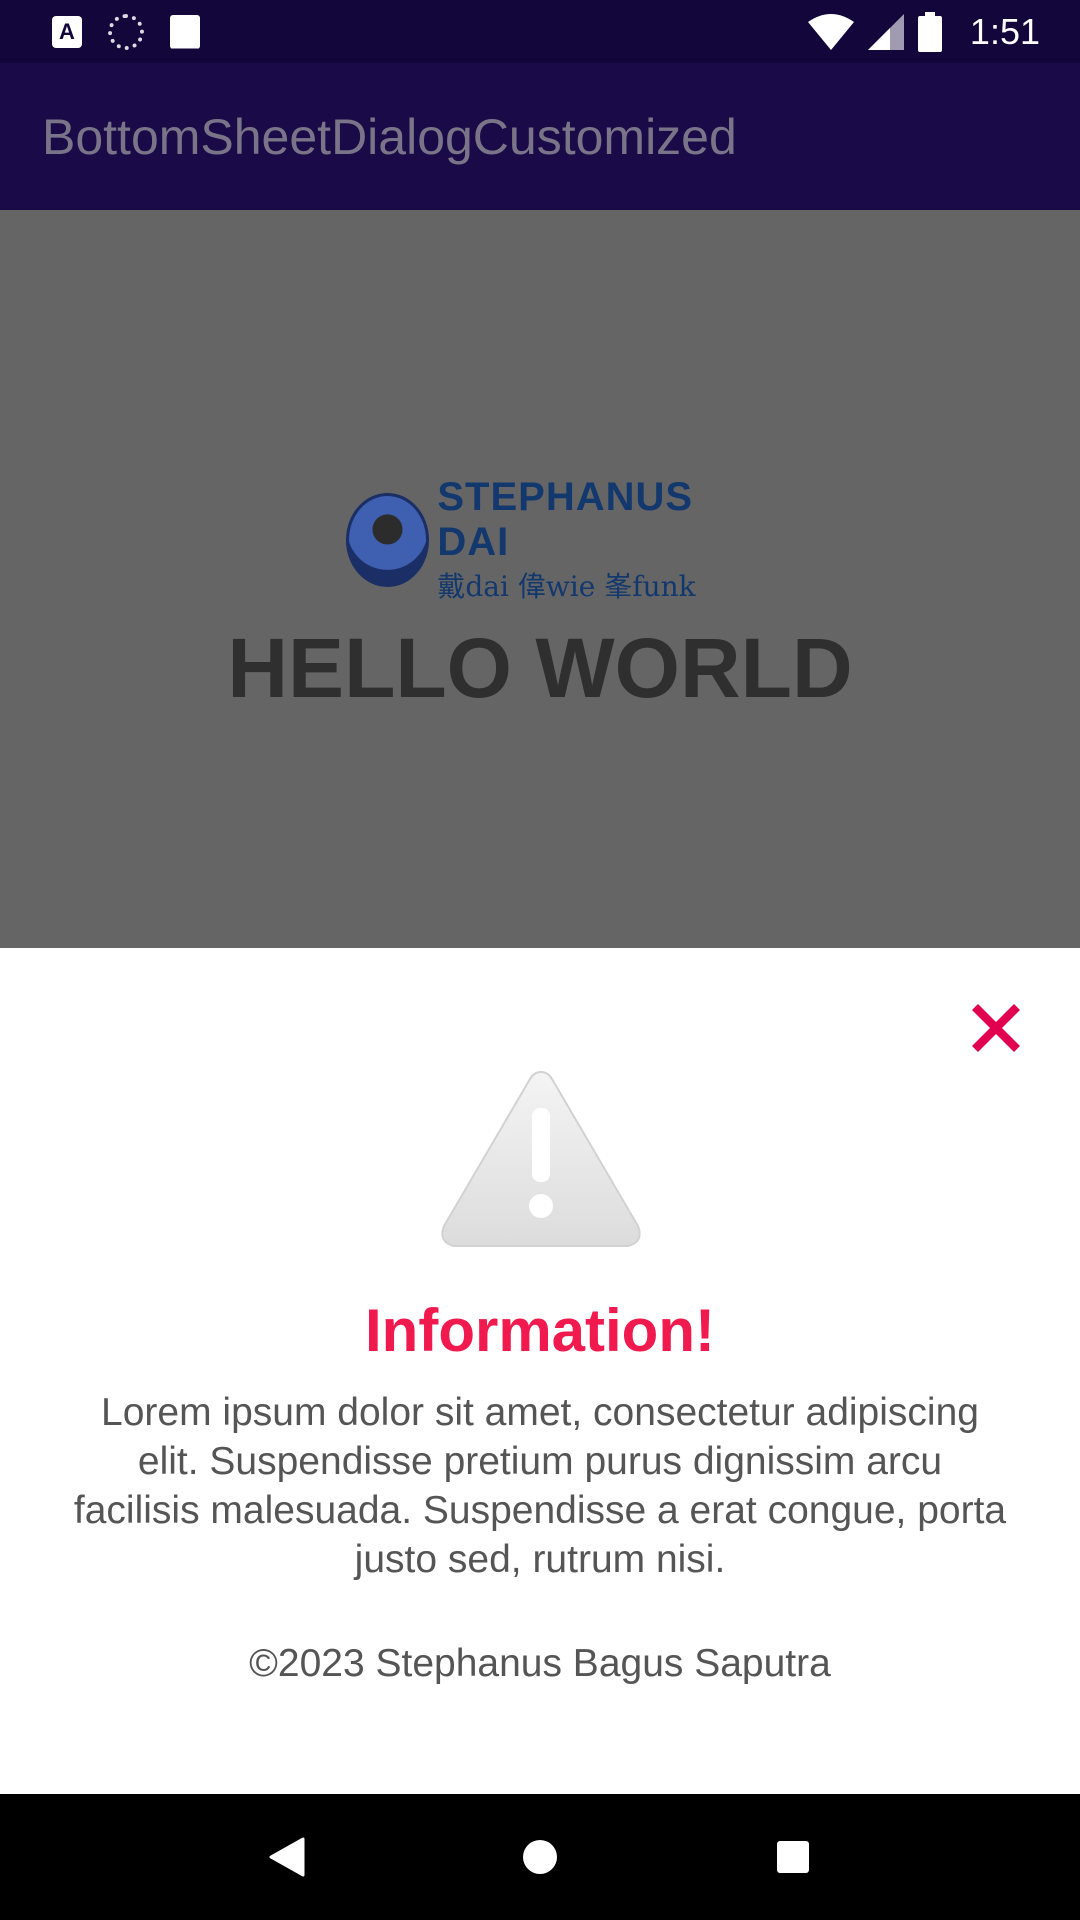 The width and height of the screenshot is (1080, 1920). What do you see at coordinates (541, 1158) in the screenshot?
I see `warning-icon` at bounding box center [541, 1158].